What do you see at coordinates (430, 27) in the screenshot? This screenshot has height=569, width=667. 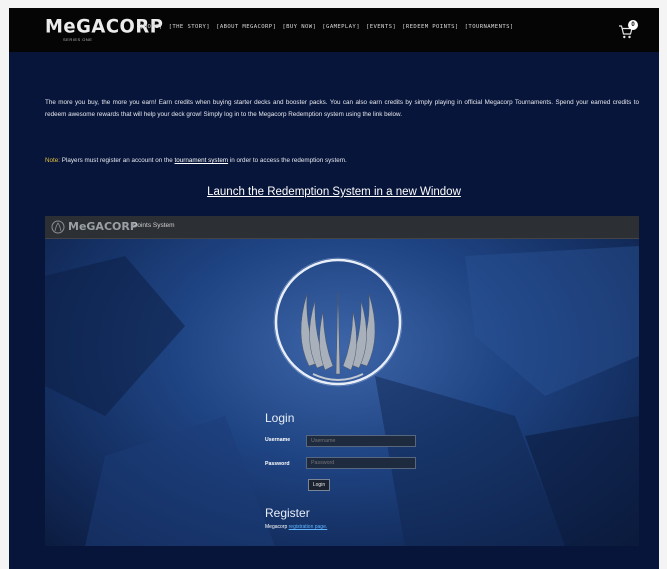 I see `nav-redeem-points: [REDEEM POINTS]` at bounding box center [430, 27].